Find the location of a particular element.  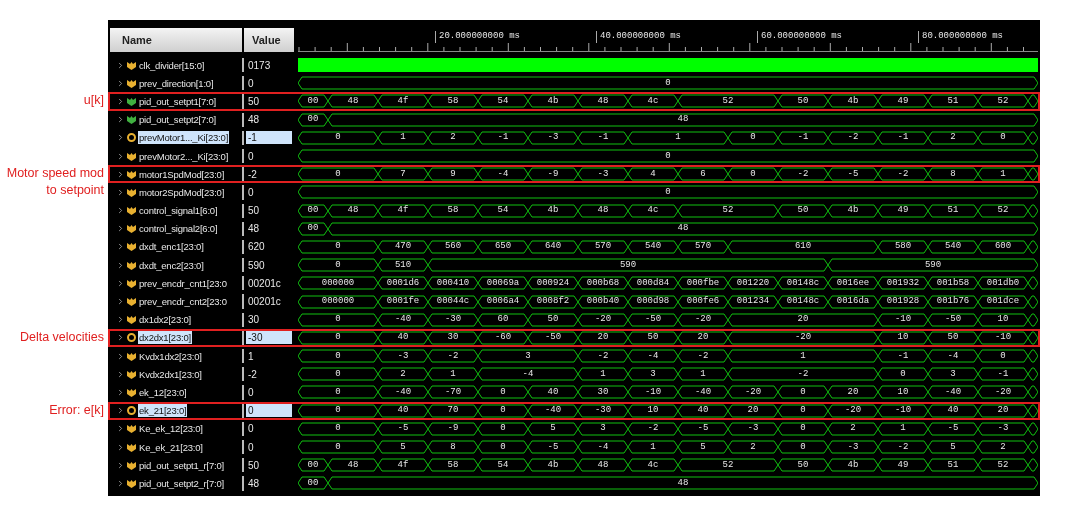

signal-name: Kvdx1dx2[23:0] is located at coordinates (170, 356).